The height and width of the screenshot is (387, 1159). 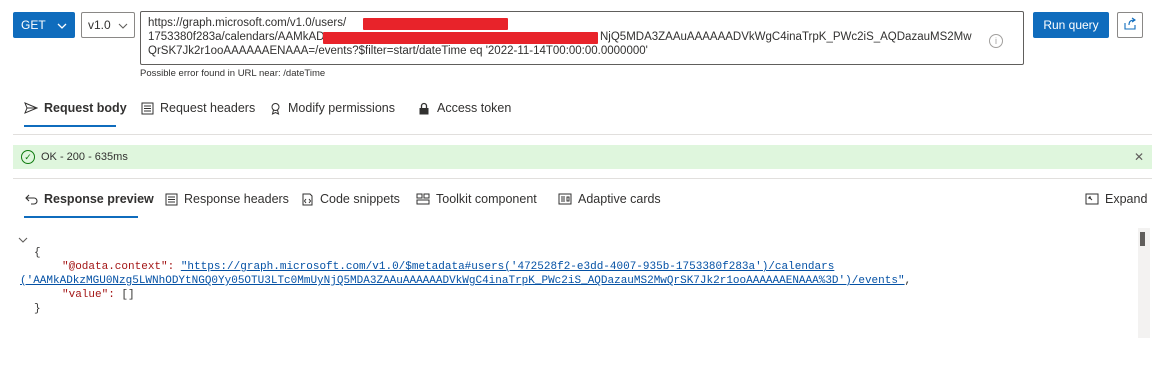 What do you see at coordinates (486, 199) in the screenshot?
I see `tab-label: Toolkit component` at bounding box center [486, 199].